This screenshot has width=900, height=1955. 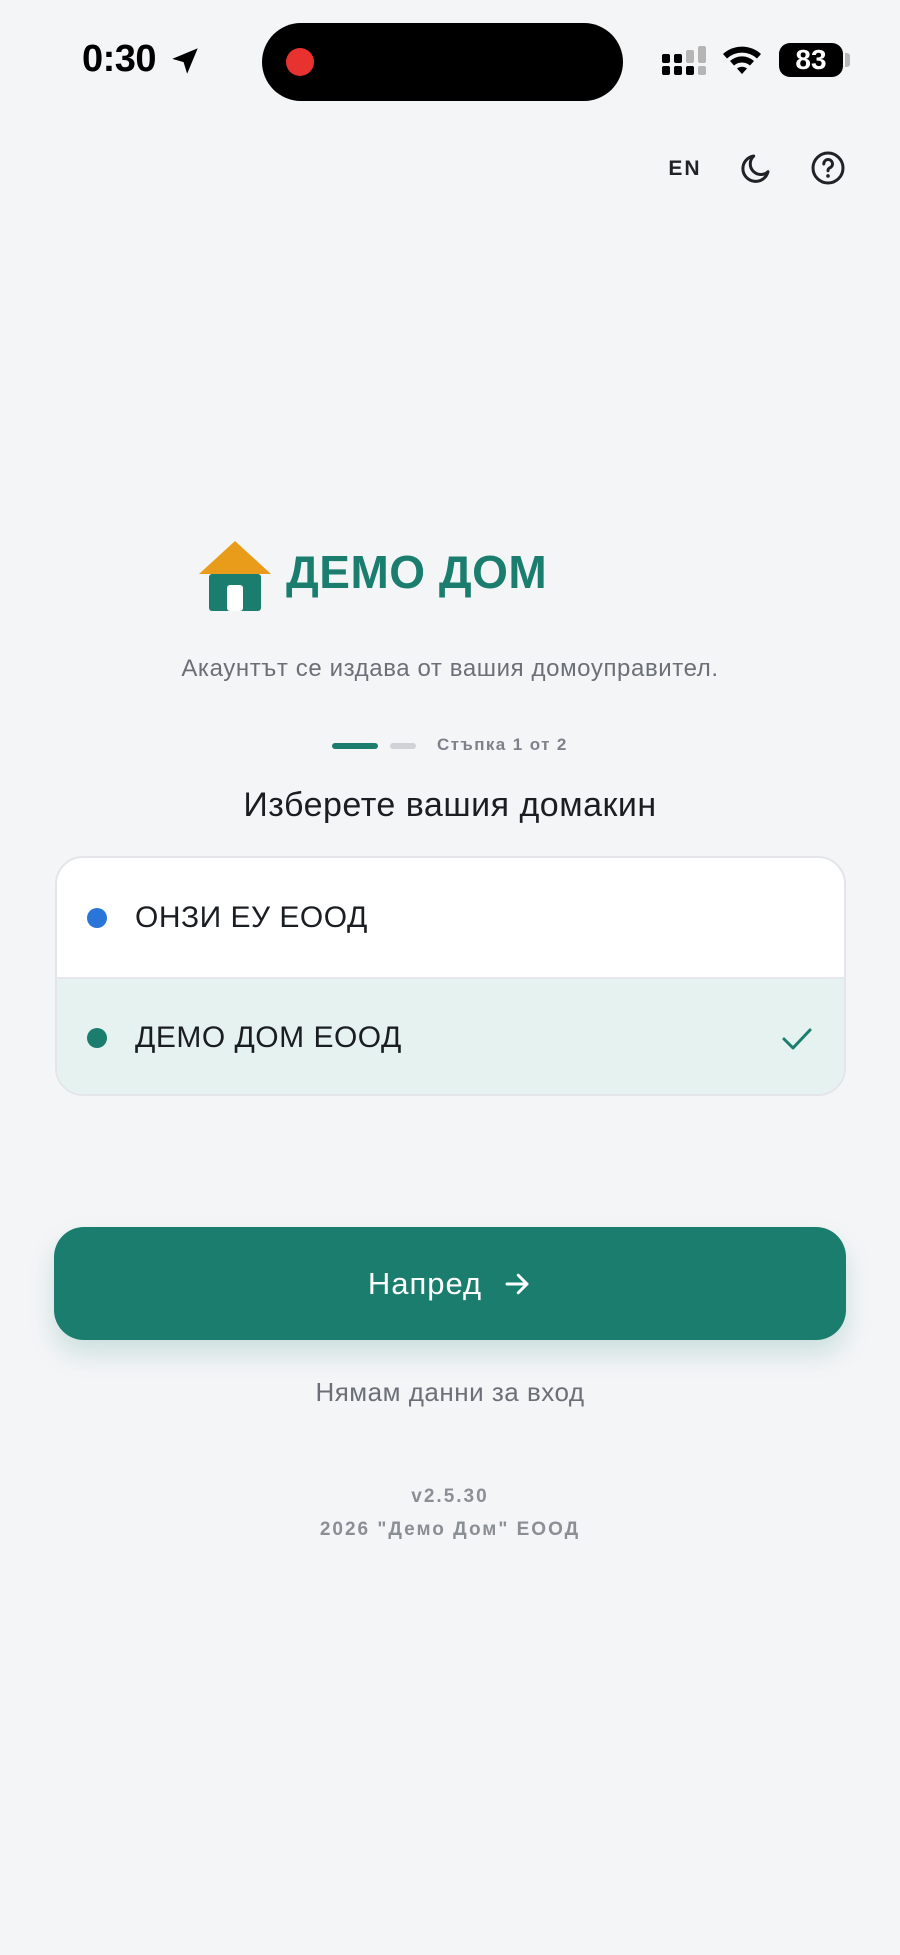 I want to click on language-toggle-button: EN, so click(x=685, y=169).